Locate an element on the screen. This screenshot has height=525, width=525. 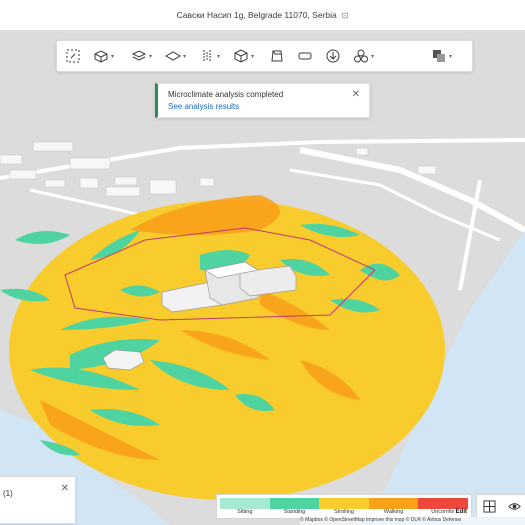
download-tool is located at coordinates (333, 56).